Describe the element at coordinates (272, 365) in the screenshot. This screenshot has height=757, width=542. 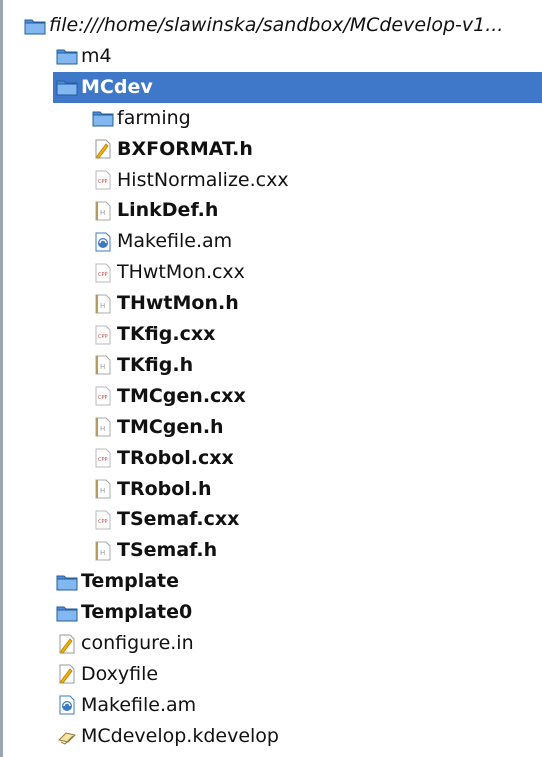
I see `tree-item-tkfig-h: H TKfig.h` at that location.